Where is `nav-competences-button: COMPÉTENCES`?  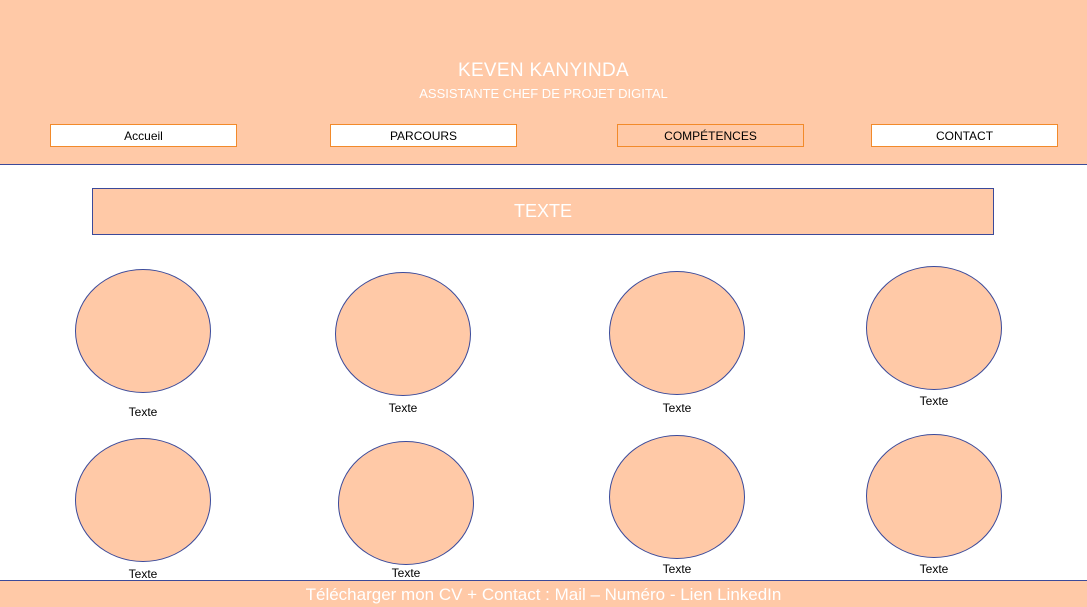
nav-competences-button: COMPÉTENCES is located at coordinates (710, 135).